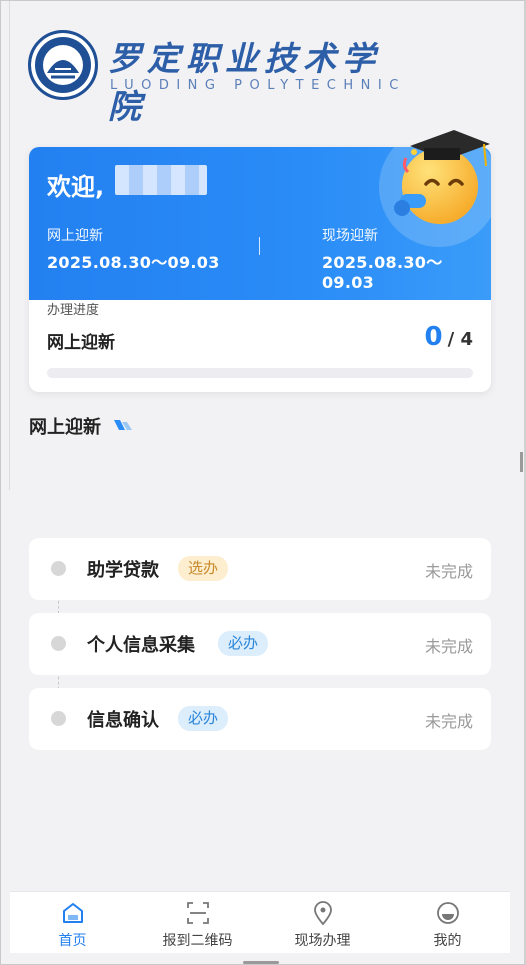  What do you see at coordinates (72, 913) in the screenshot?
I see `home-icon` at bounding box center [72, 913].